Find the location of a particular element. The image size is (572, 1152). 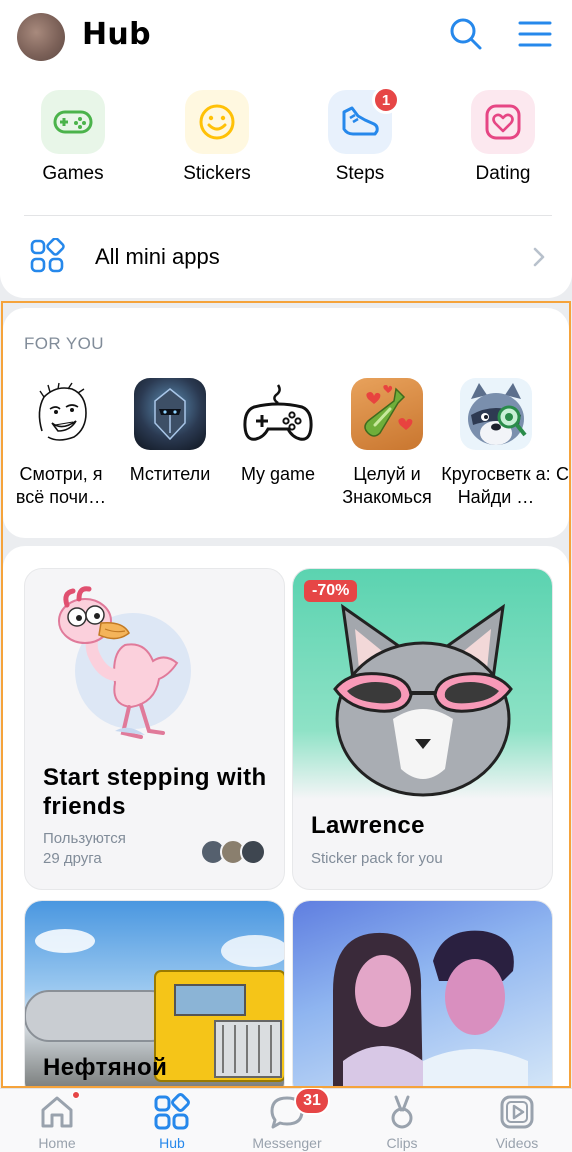

game-controller-icon is located at coordinates (278, 414).